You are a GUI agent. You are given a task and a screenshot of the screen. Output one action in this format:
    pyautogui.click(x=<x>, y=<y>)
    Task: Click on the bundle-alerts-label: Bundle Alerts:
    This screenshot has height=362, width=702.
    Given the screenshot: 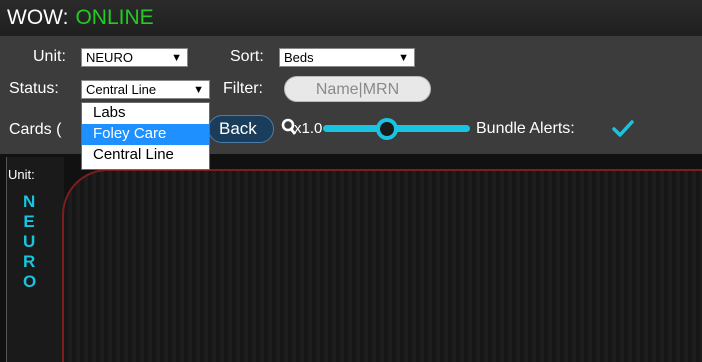 What is the action you would take?
    pyautogui.click(x=525, y=128)
    